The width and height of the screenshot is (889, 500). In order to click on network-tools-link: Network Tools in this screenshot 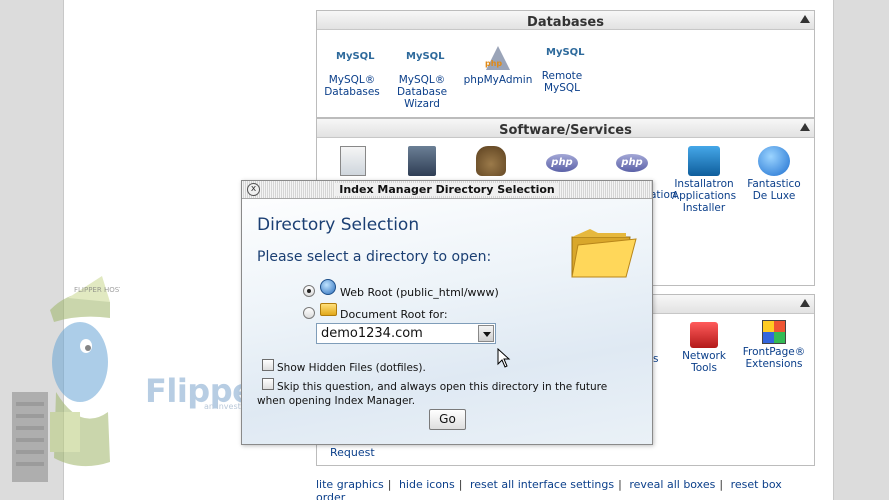, I will do `click(704, 348)`.